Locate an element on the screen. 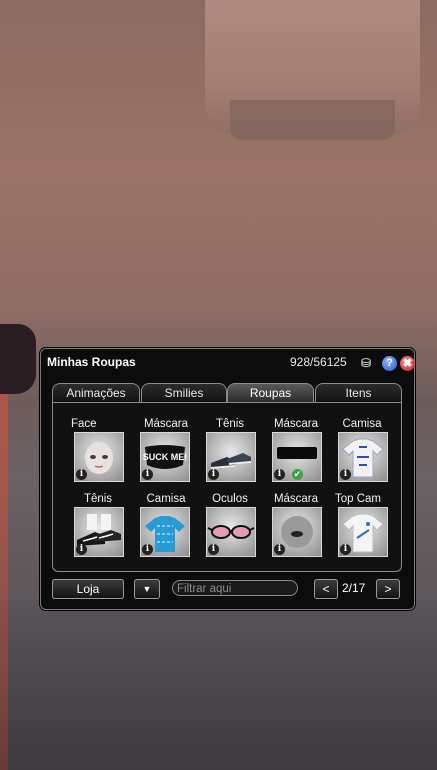 Image resolution: width=437 pixels, height=770 pixels. window-title: Minhas Roupas is located at coordinates (91, 362).